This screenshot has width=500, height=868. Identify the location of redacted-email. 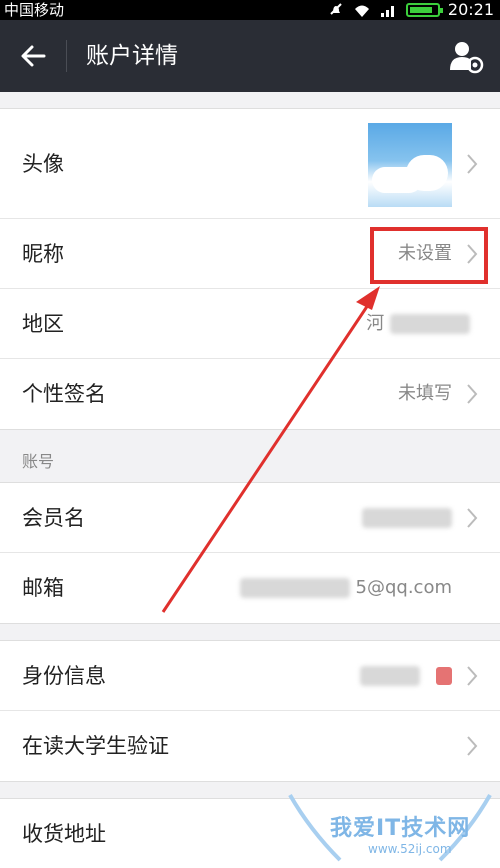
(294, 588).